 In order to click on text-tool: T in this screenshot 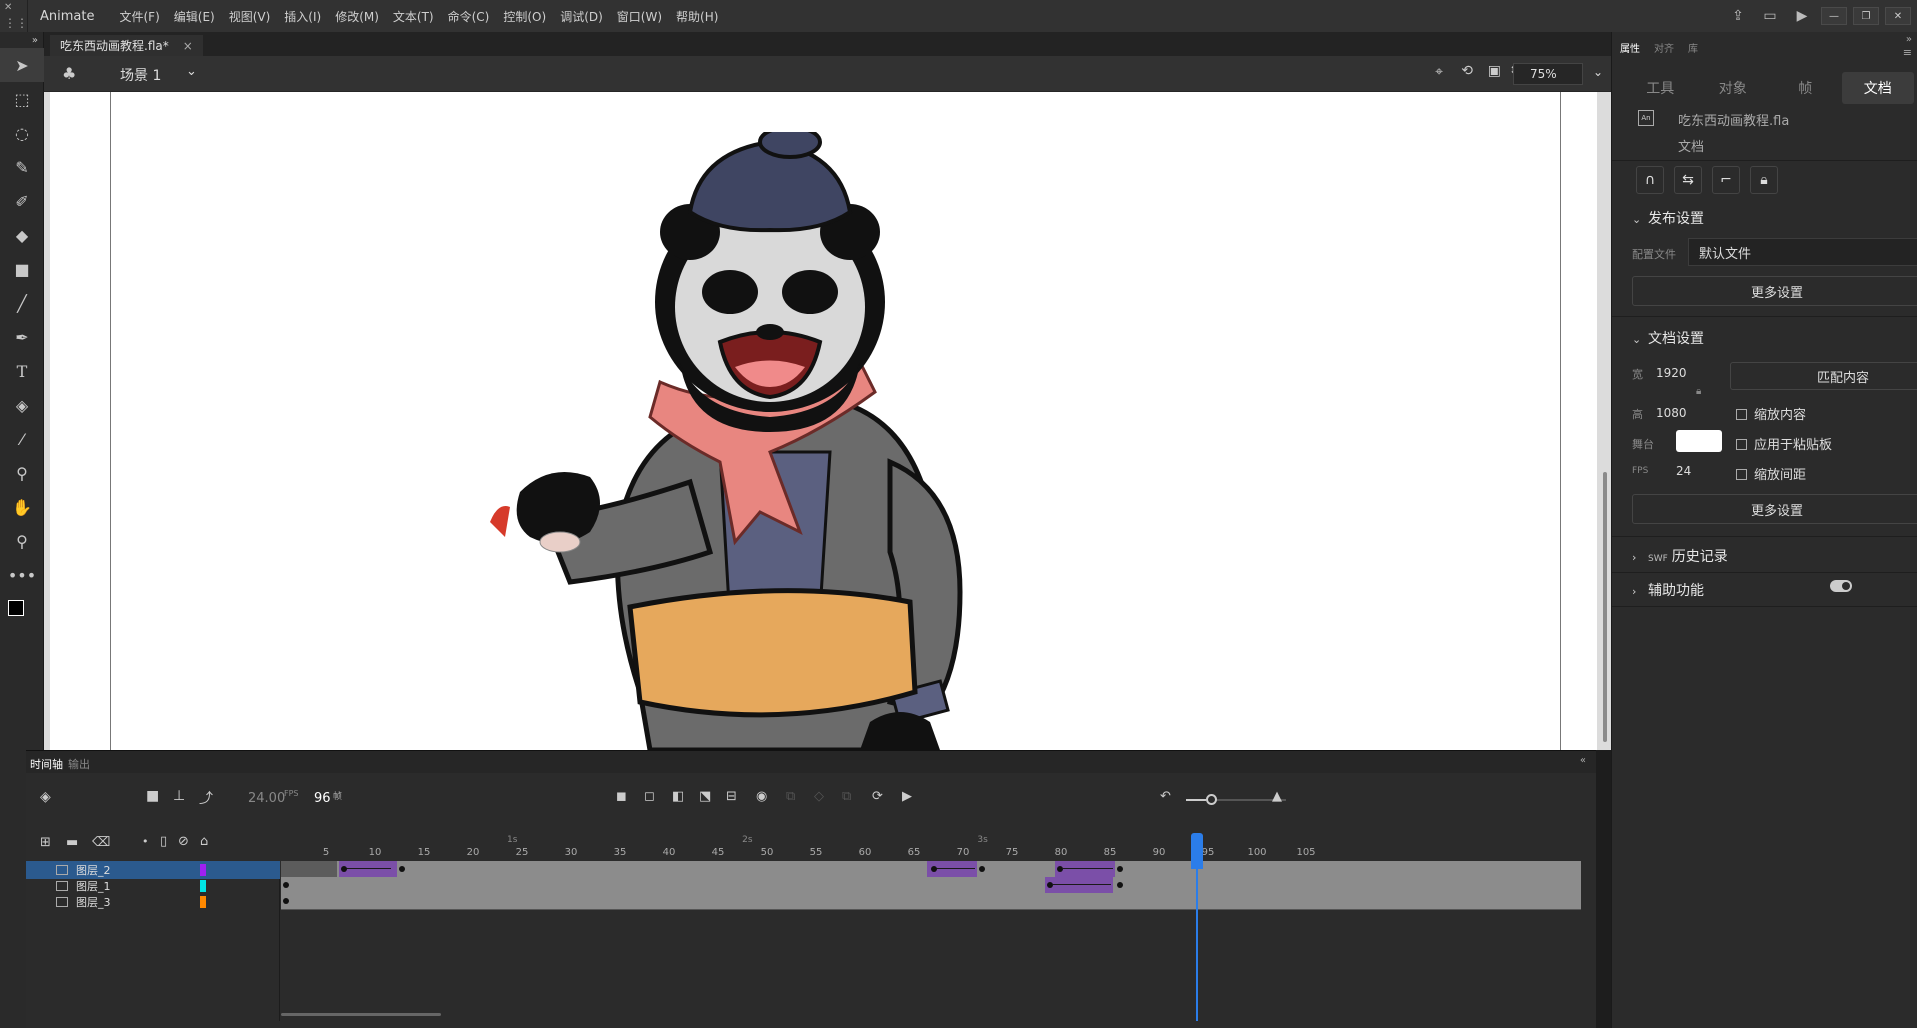, I will do `click(22, 371)`.